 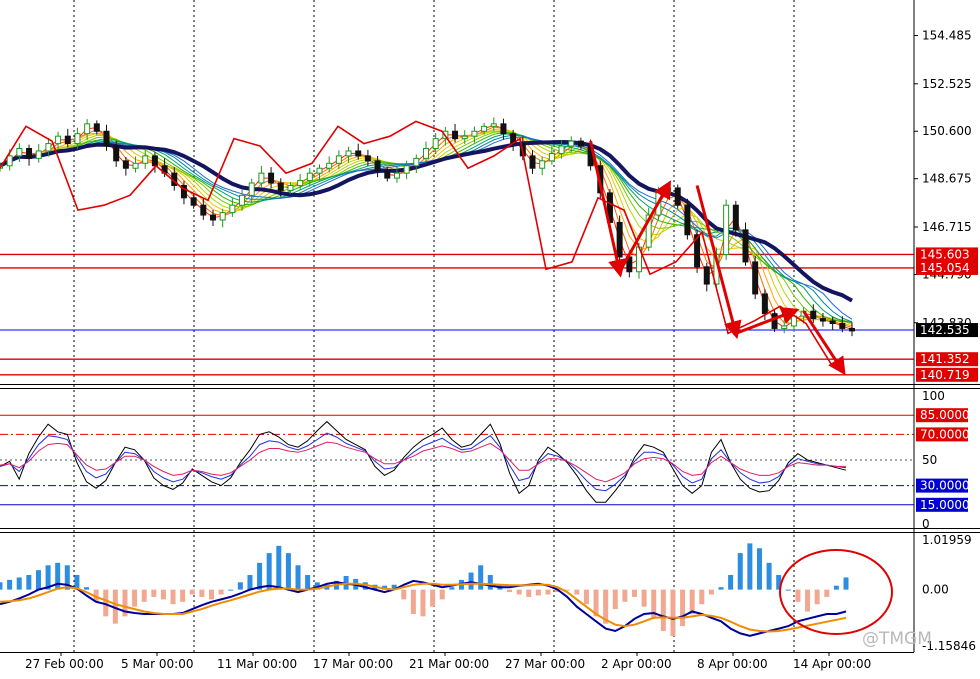 What do you see at coordinates (933, 396) in the screenshot?
I see `osc-tick-label: 100` at bounding box center [933, 396].